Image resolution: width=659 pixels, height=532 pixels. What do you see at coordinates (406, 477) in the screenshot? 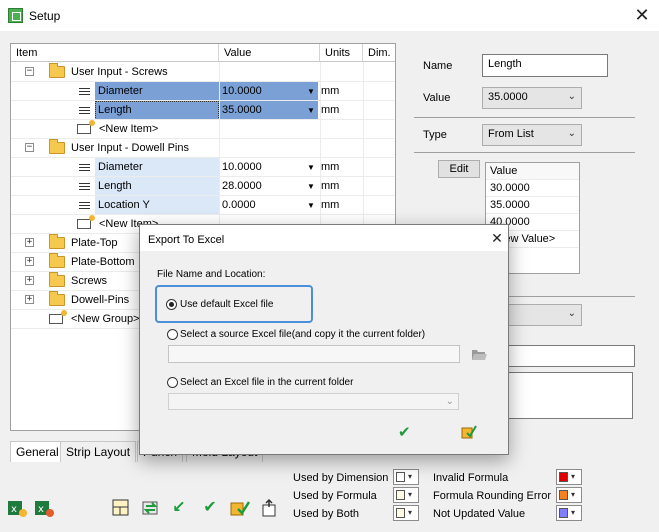
I see `dimension-color-picker: ▾` at bounding box center [406, 477].